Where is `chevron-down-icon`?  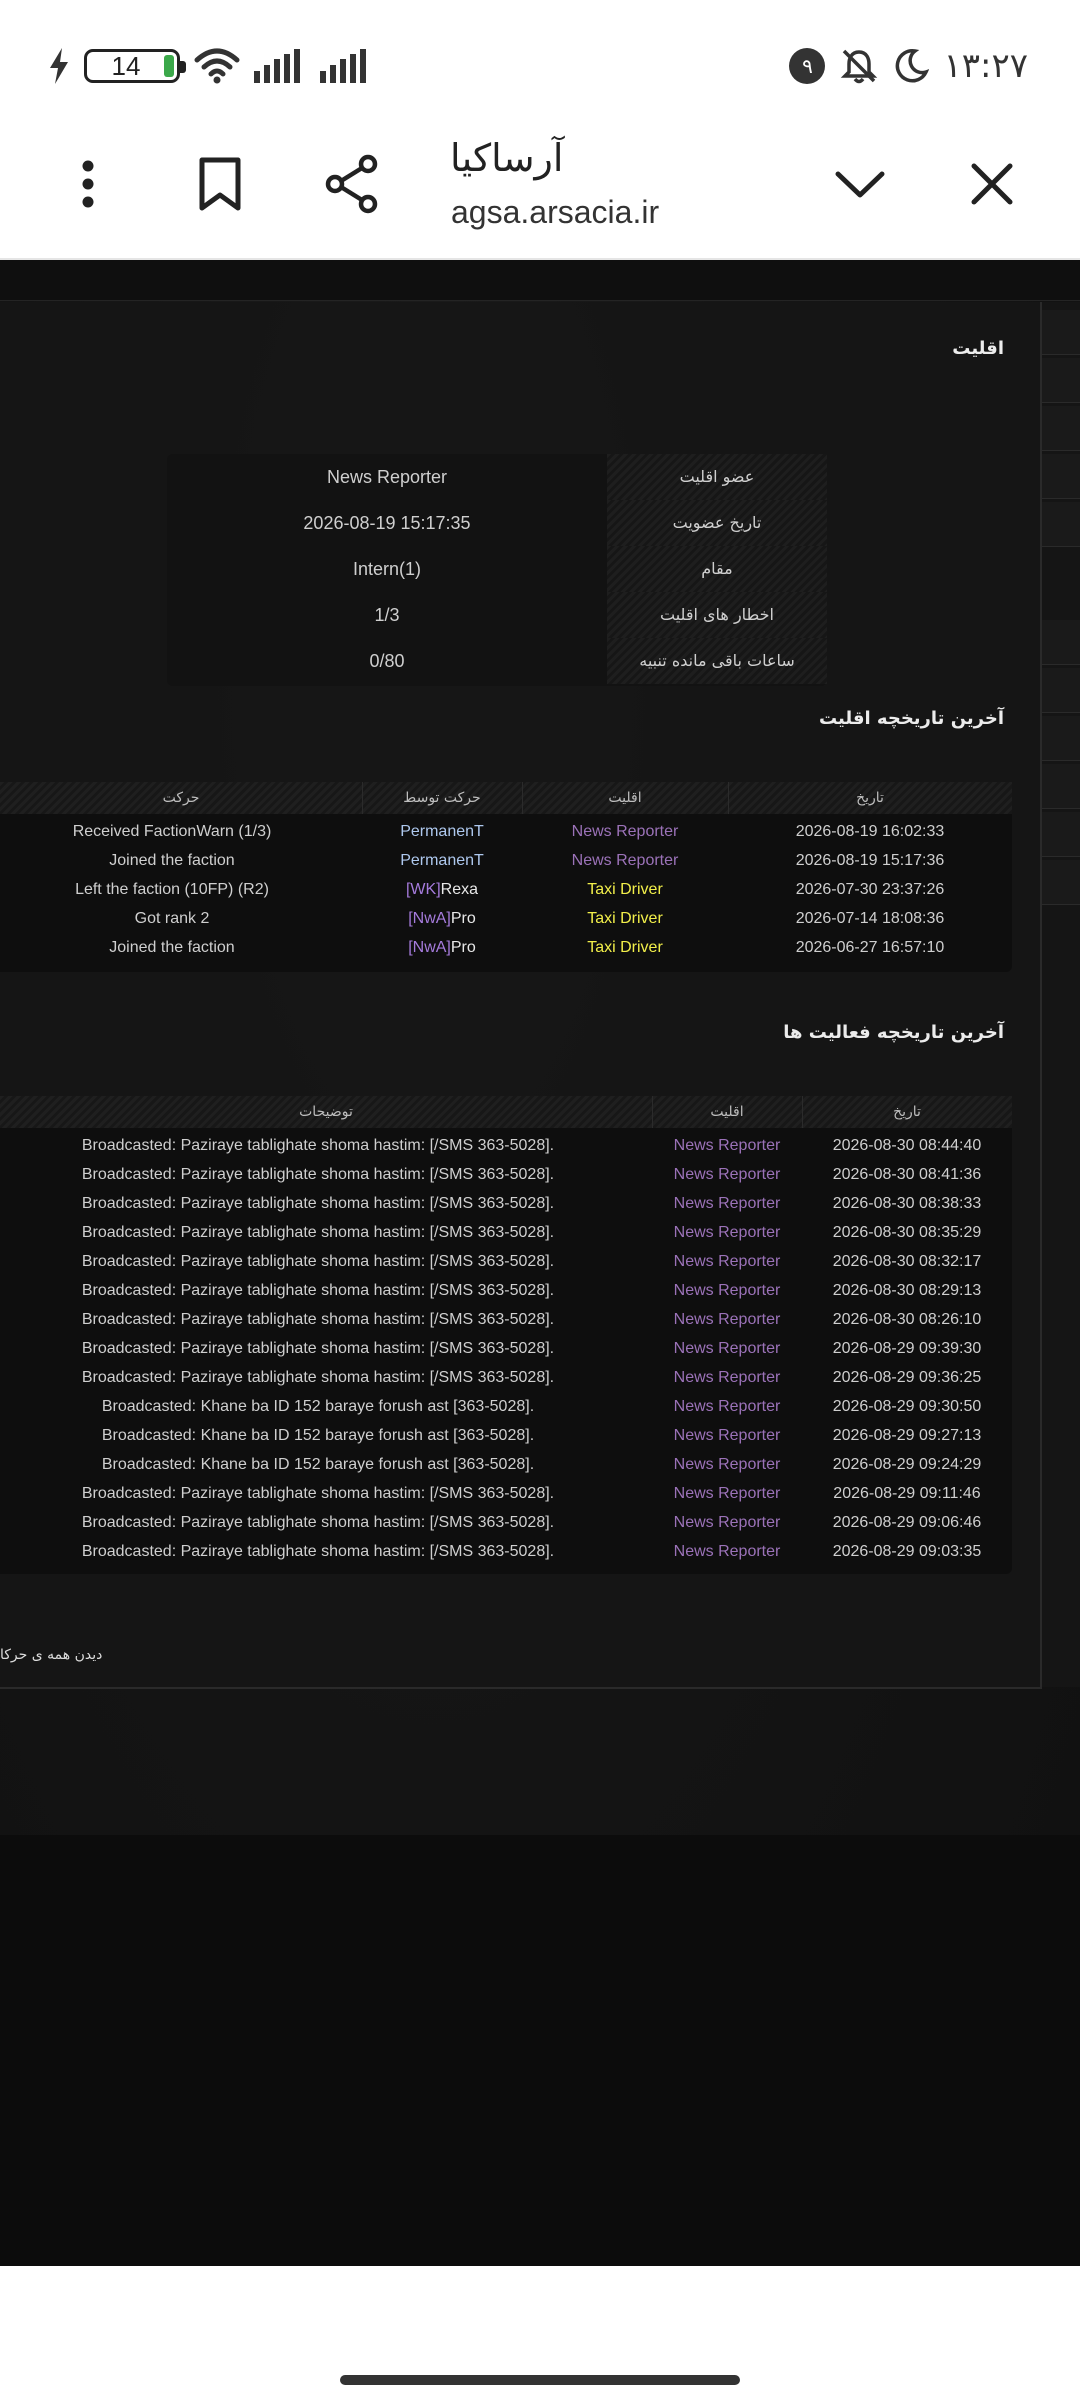
chevron-down-icon is located at coordinates (860, 184).